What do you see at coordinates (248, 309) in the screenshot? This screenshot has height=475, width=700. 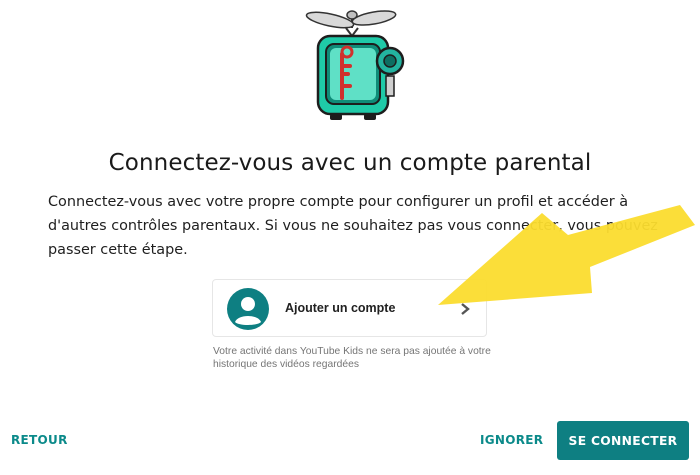 I see `account-circle-icon` at bounding box center [248, 309].